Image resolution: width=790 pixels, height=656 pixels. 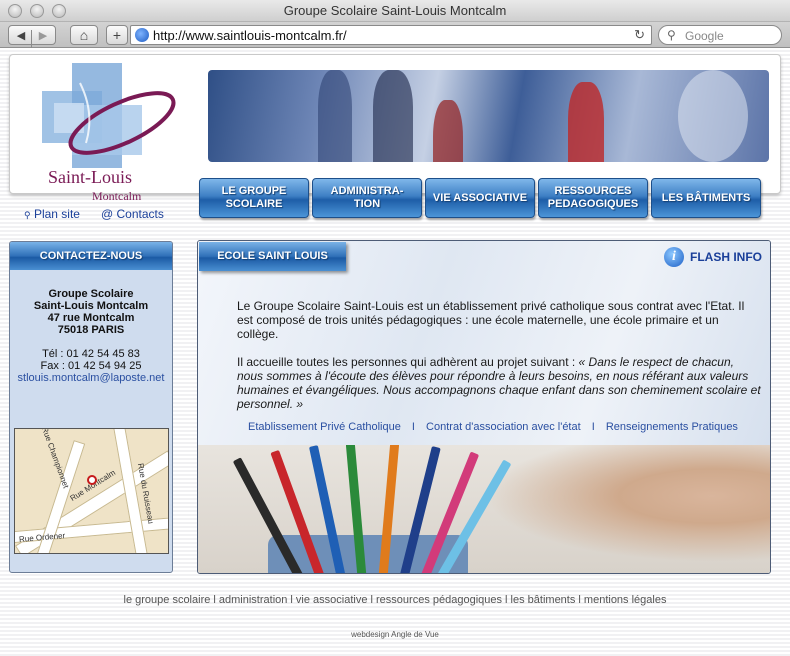 What do you see at coordinates (55, 459) in the screenshot?
I see `map-street-label: Rue Championnet` at bounding box center [55, 459].